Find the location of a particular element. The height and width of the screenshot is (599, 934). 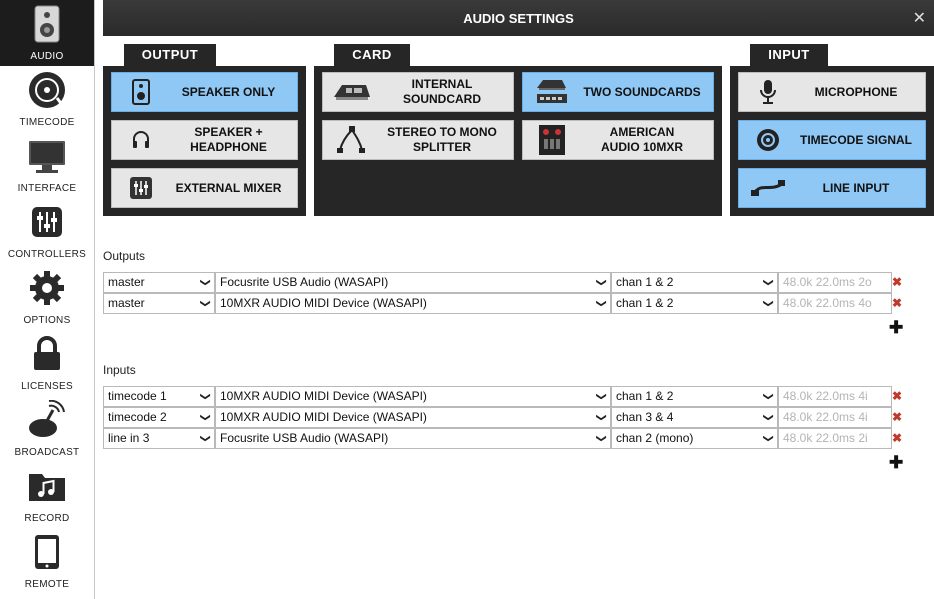

channel-select: timecode 2 ❯ is located at coordinates (159, 417).